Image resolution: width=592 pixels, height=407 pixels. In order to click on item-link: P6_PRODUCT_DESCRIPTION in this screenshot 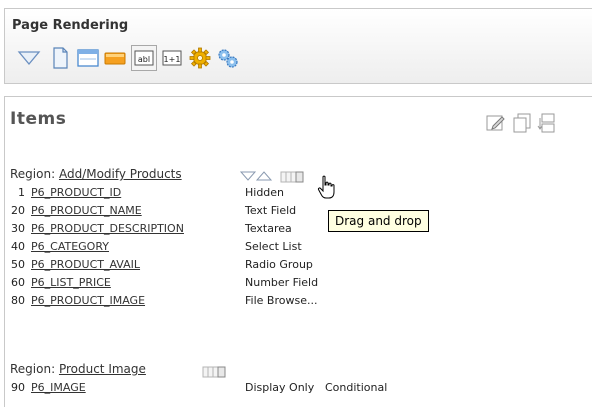, I will do `click(107, 228)`.